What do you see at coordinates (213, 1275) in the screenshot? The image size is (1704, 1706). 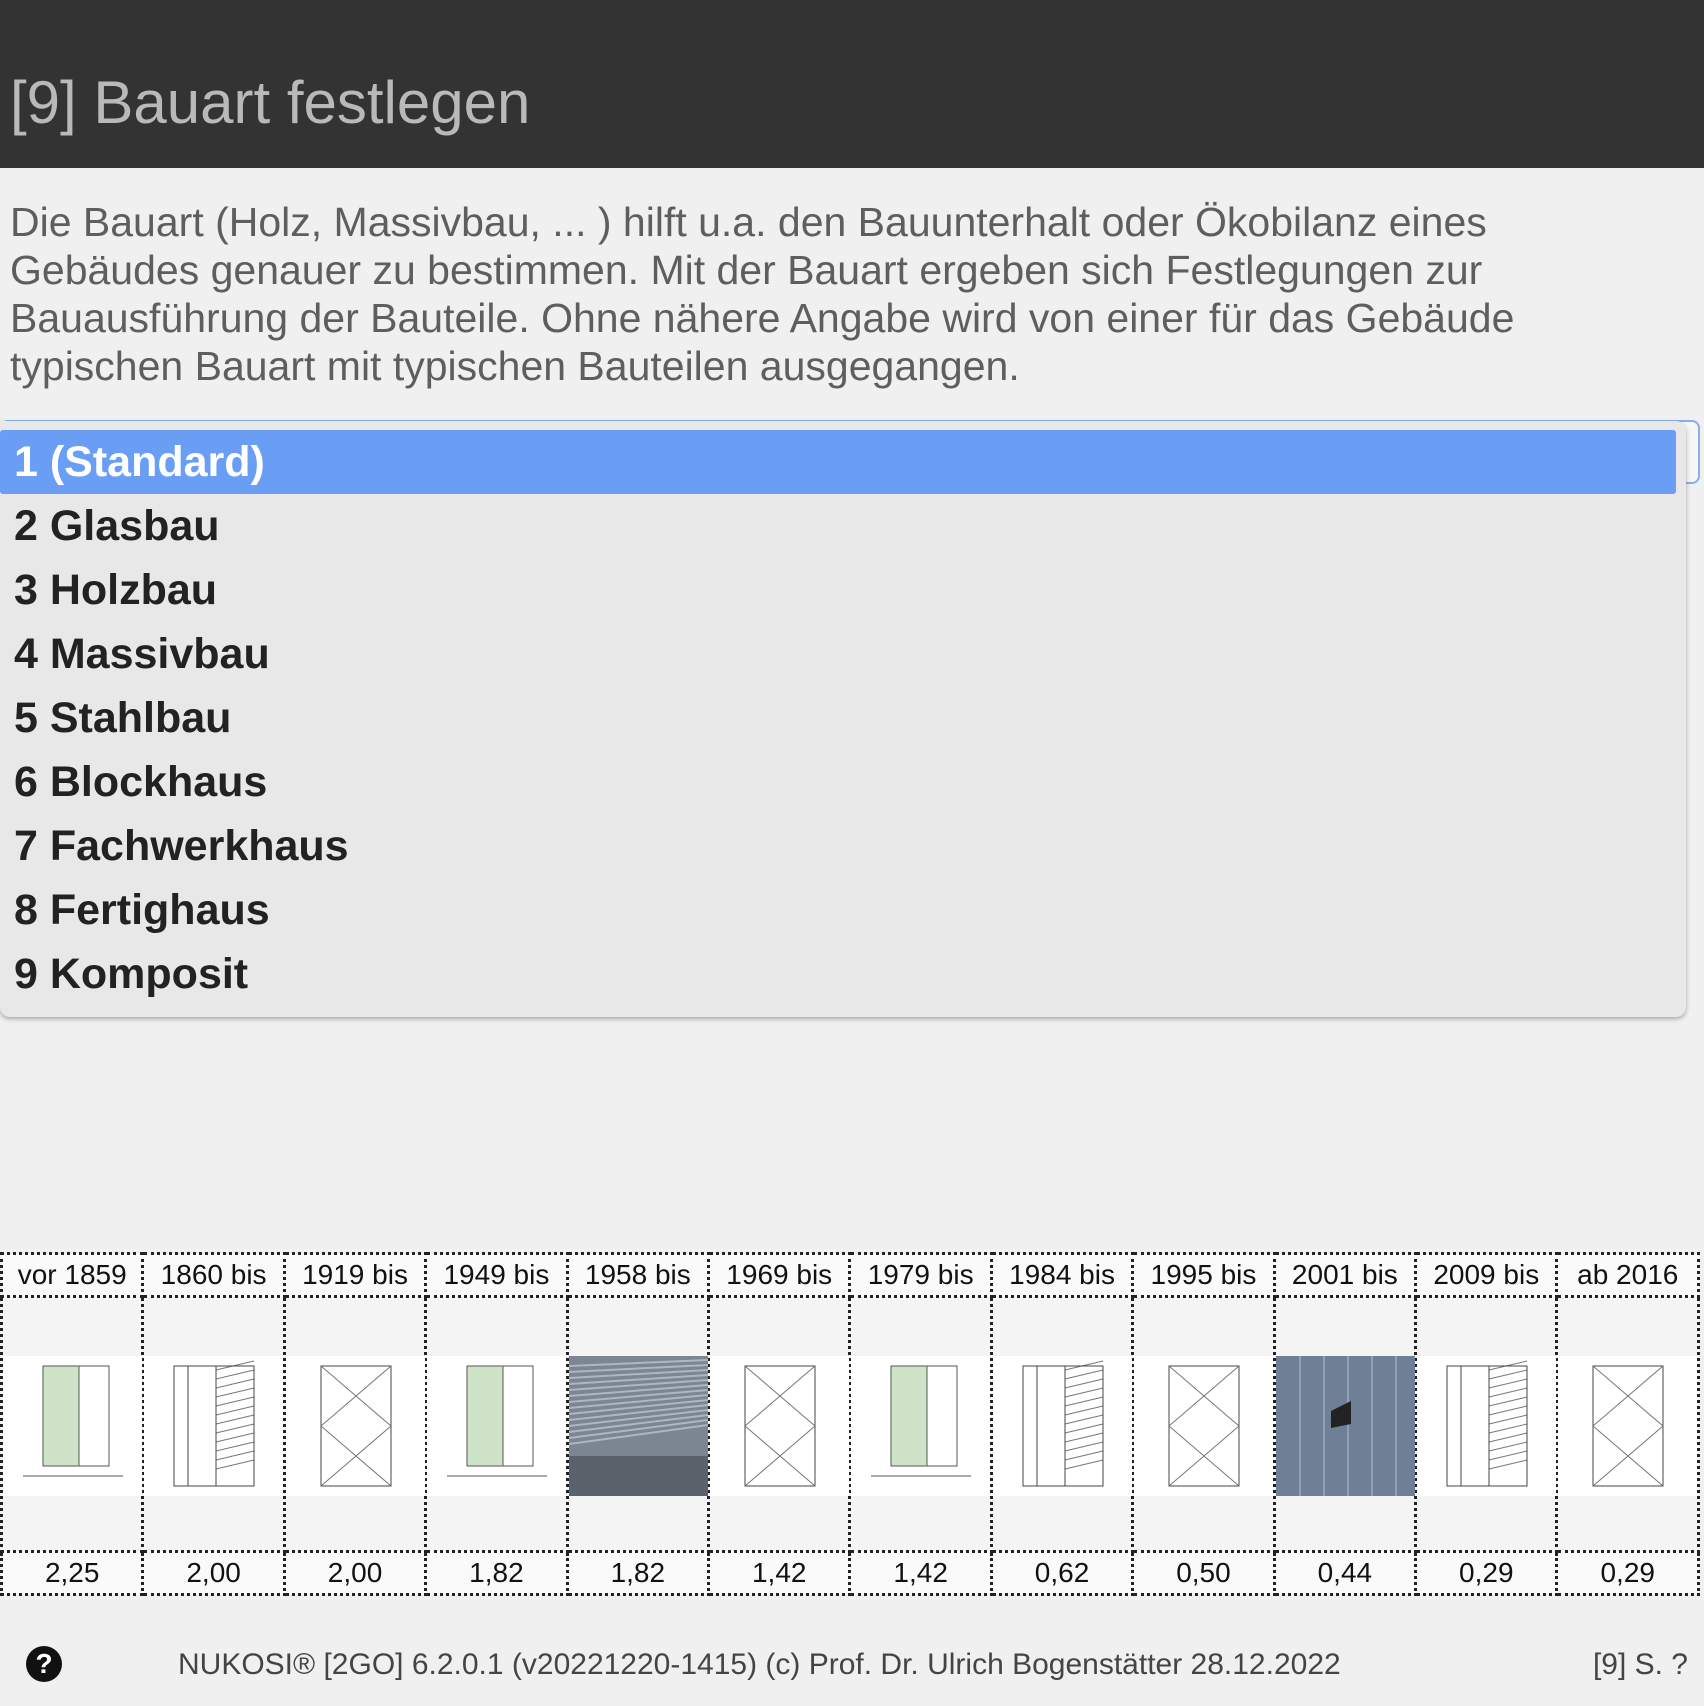 I see `period-label: 1860 bis` at bounding box center [213, 1275].